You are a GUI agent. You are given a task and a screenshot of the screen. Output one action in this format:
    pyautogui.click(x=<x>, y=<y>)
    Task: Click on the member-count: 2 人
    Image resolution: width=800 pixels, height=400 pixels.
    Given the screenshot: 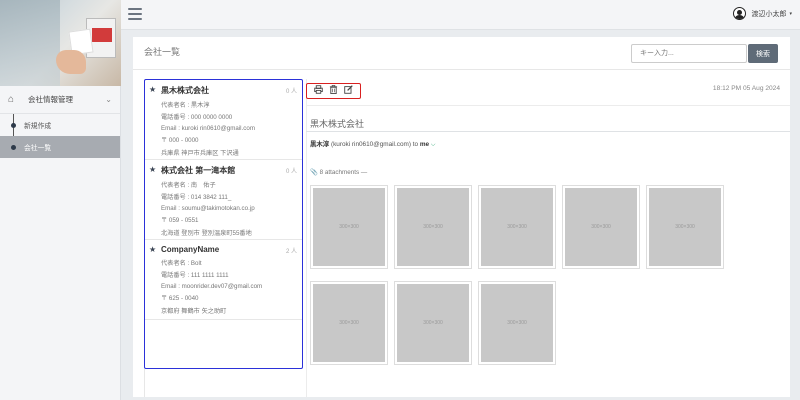 What is the action you would take?
    pyautogui.click(x=291, y=252)
    